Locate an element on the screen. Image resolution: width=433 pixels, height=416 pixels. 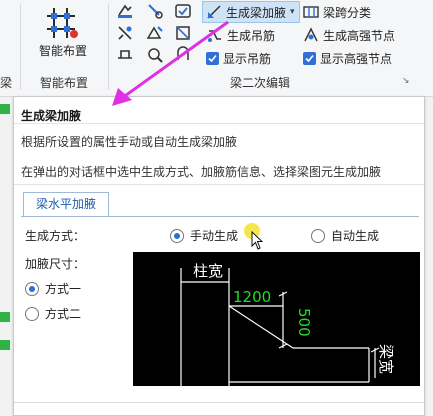
annotation-arrow-icon is located at coordinates (170, 63).